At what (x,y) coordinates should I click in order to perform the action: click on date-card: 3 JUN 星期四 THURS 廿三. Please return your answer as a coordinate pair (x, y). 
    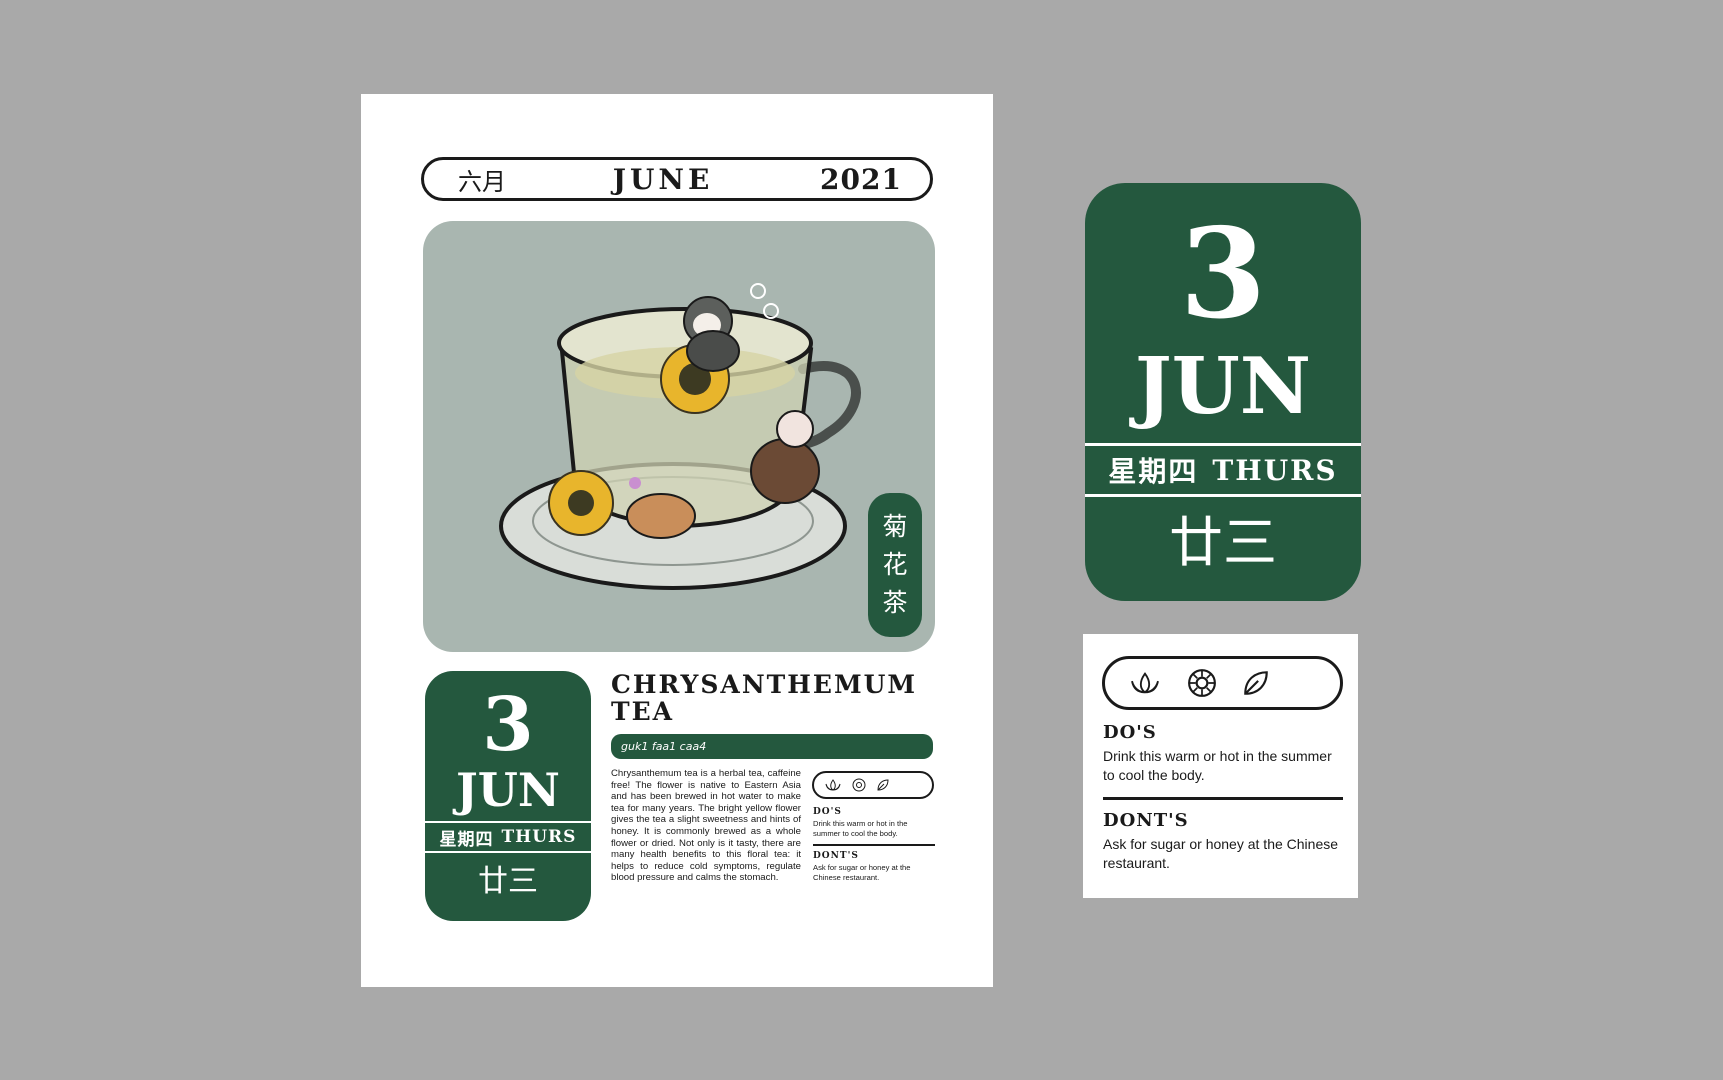
    Looking at the image, I should click on (508, 796).